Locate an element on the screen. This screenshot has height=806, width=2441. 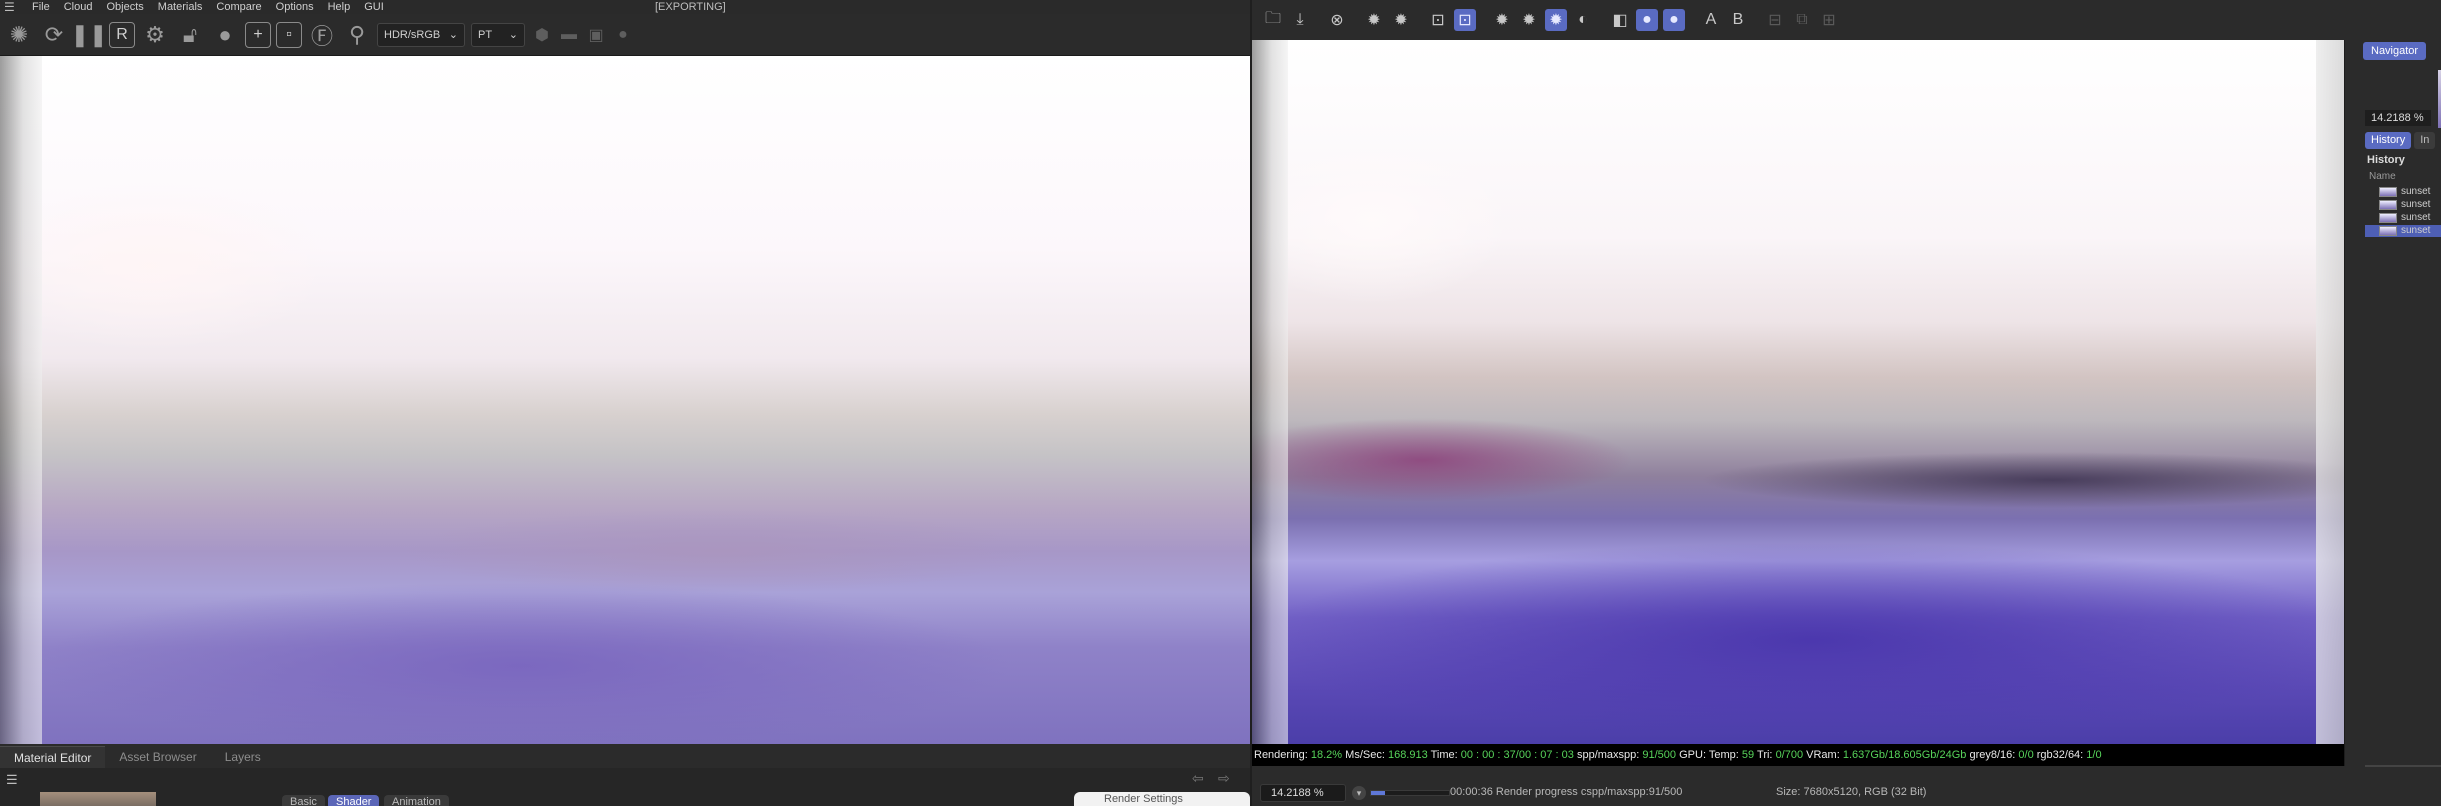
menu-gui: GUI is located at coordinates (374, 7).